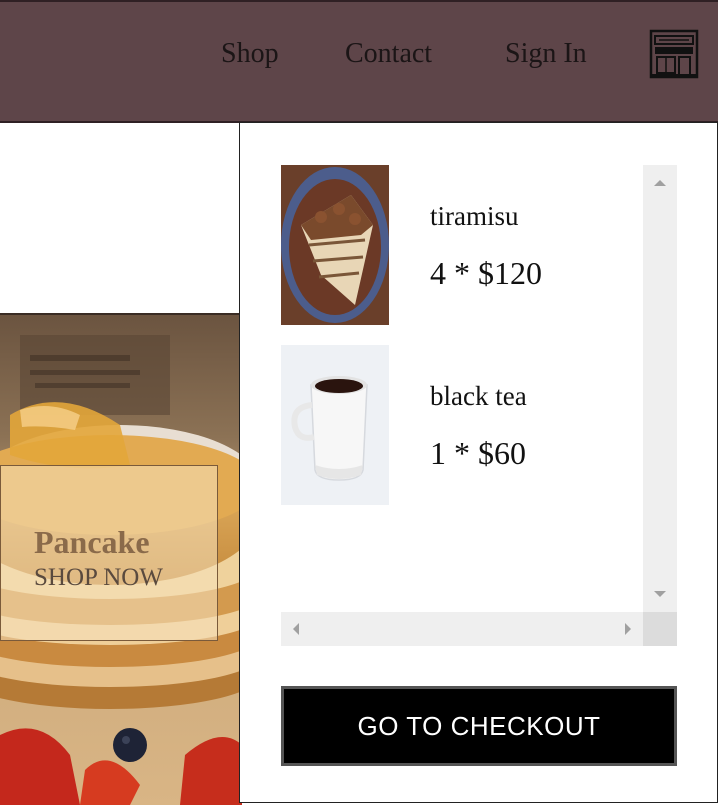 Image resolution: width=718 pixels, height=805 pixels. I want to click on tiramisu-thumbnail, so click(335, 245).